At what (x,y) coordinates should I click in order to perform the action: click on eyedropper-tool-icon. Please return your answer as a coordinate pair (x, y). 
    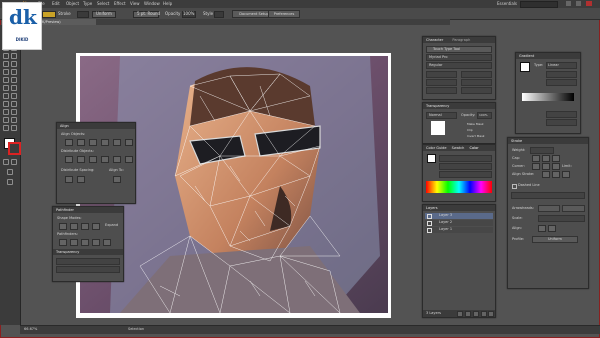
    Looking at the image, I should click on (6, 104).